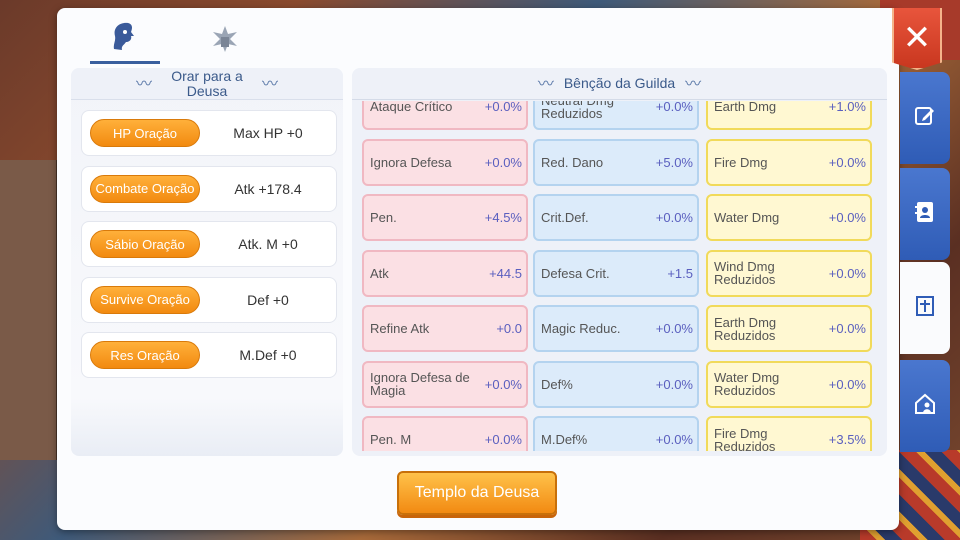 Image resolution: width=960 pixels, height=540 pixels. Describe the element at coordinates (789, 328) in the screenshot. I see `blessing-stat-cell: Earth Dmg Reduzidos +0.0%` at that location.